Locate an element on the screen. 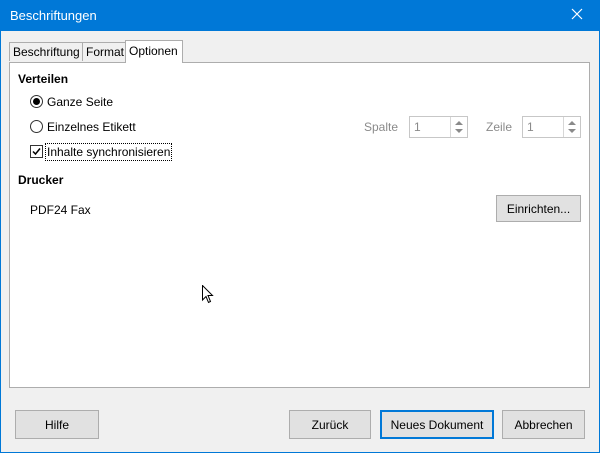  button-label: Neues Dokument is located at coordinates (437, 424).